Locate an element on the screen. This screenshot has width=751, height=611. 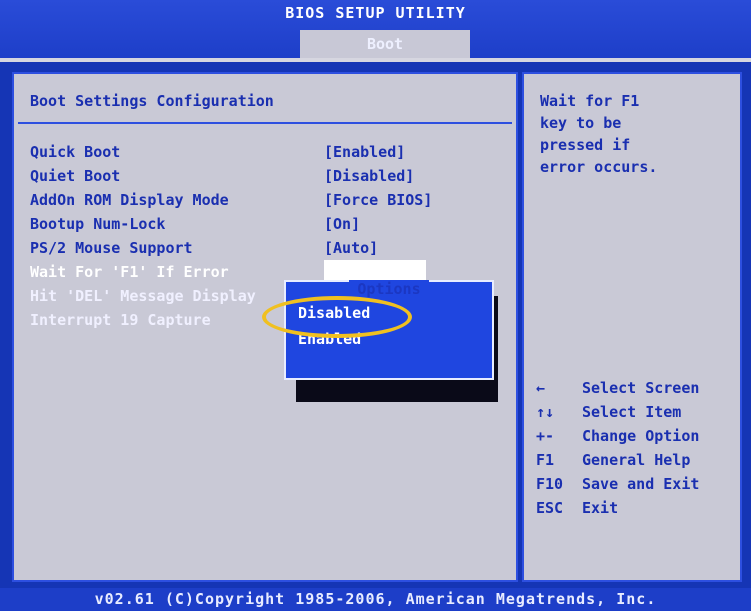
key-name: F10 is located at coordinates (550, 484).